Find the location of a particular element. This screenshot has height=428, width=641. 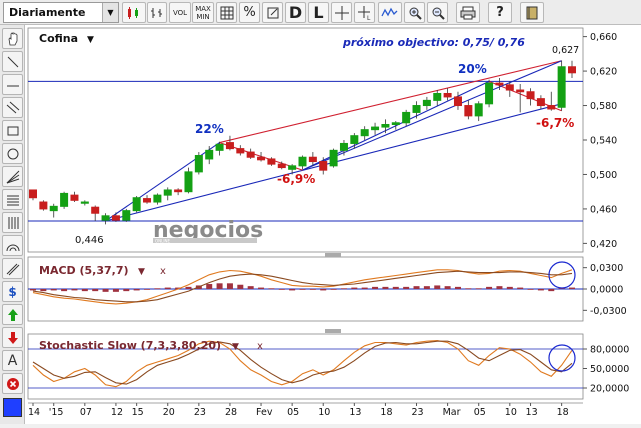

drawing-tools-sidebar: $ A is located at coordinates (12, 224).